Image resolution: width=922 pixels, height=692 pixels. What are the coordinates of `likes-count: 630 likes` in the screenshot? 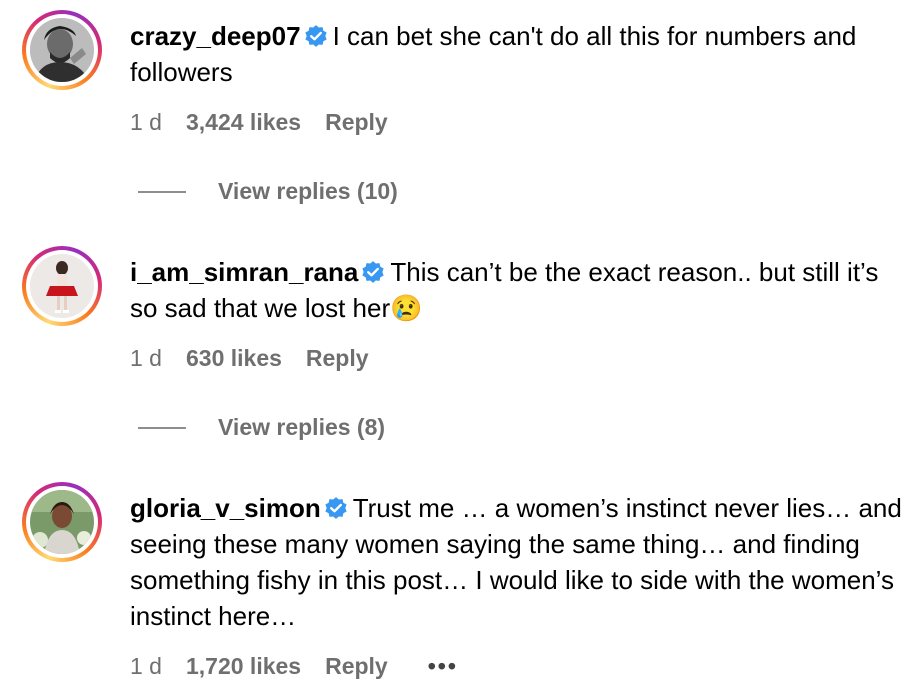 It's located at (234, 358).